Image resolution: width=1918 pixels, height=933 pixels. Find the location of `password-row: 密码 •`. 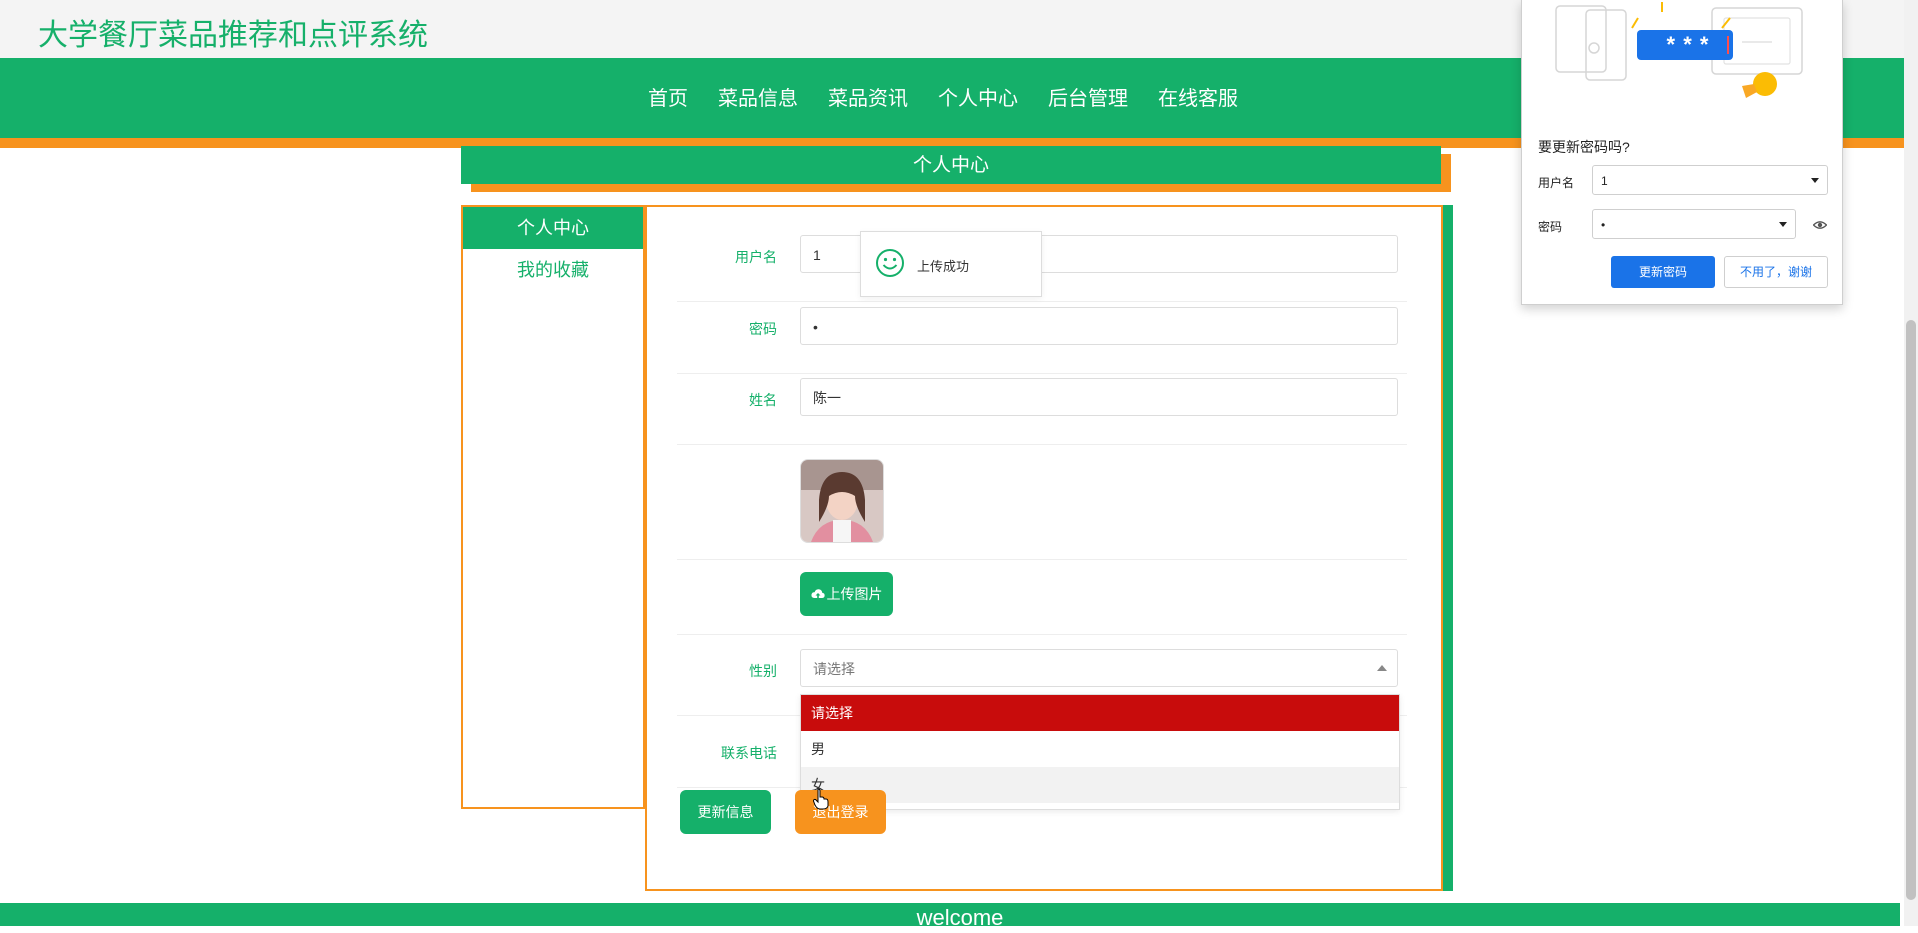

password-row: 密码 • is located at coordinates (1042, 340).